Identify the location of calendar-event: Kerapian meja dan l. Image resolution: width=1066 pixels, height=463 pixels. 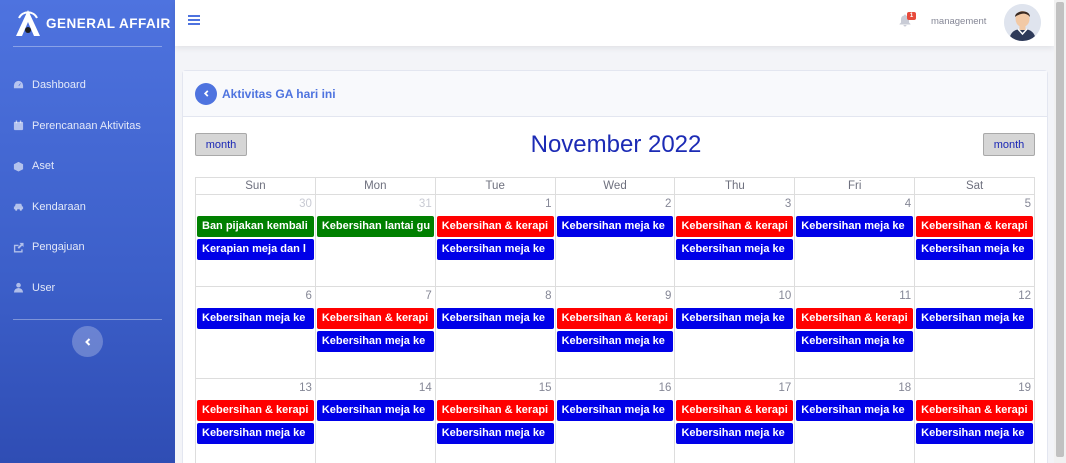
(255, 249).